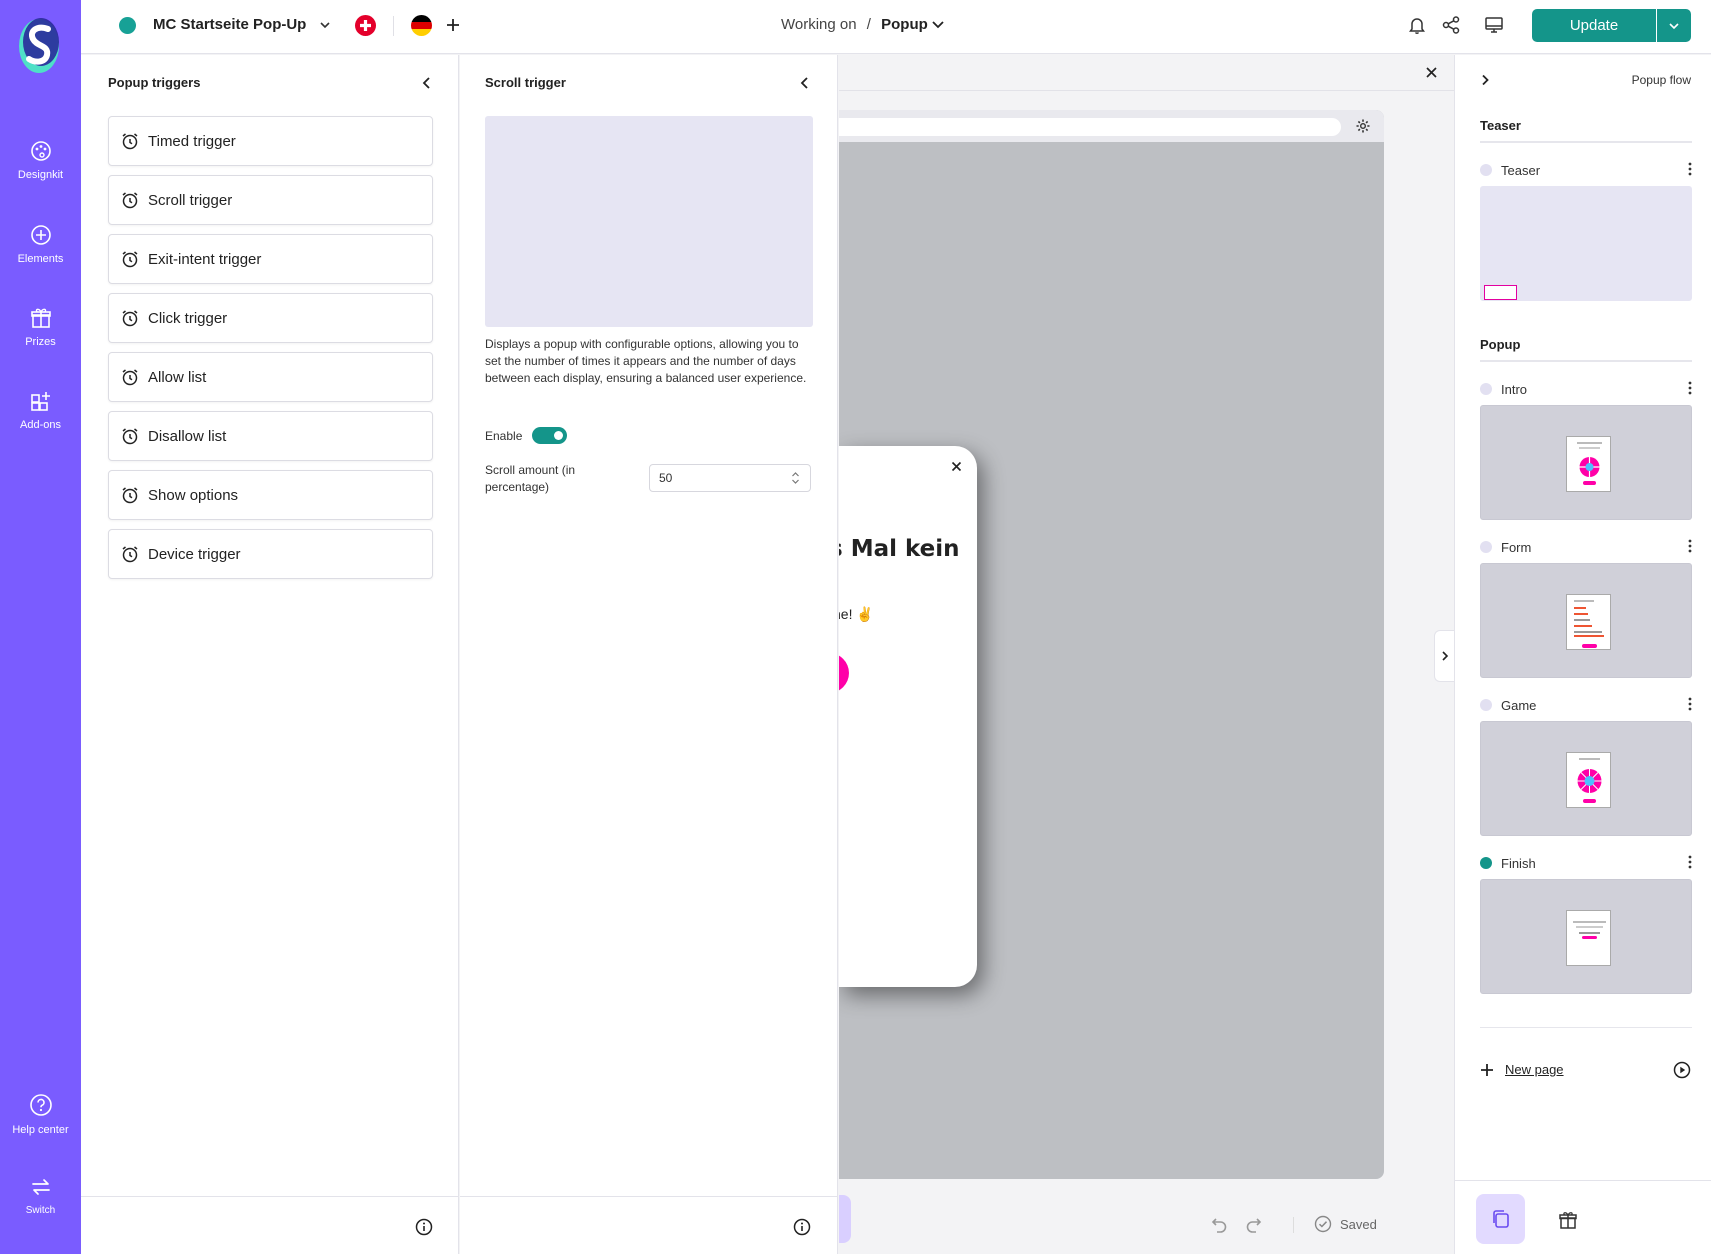 This screenshot has height=1254, width=1711. I want to click on undo-icon, so click(1220, 1224).